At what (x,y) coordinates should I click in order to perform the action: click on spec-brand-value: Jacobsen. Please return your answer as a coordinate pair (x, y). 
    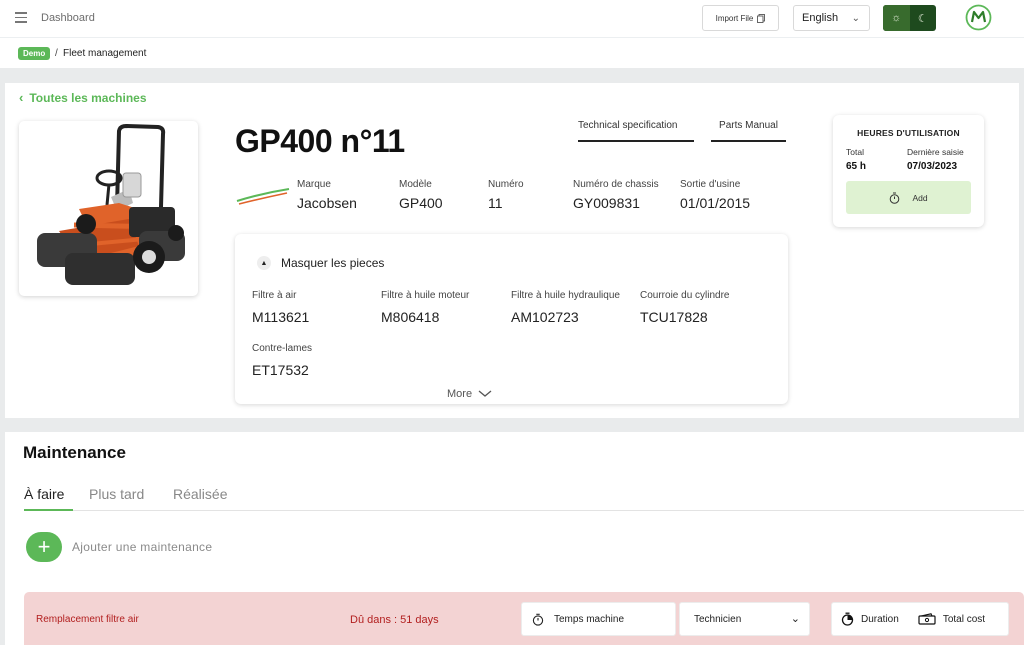
    Looking at the image, I should click on (327, 203).